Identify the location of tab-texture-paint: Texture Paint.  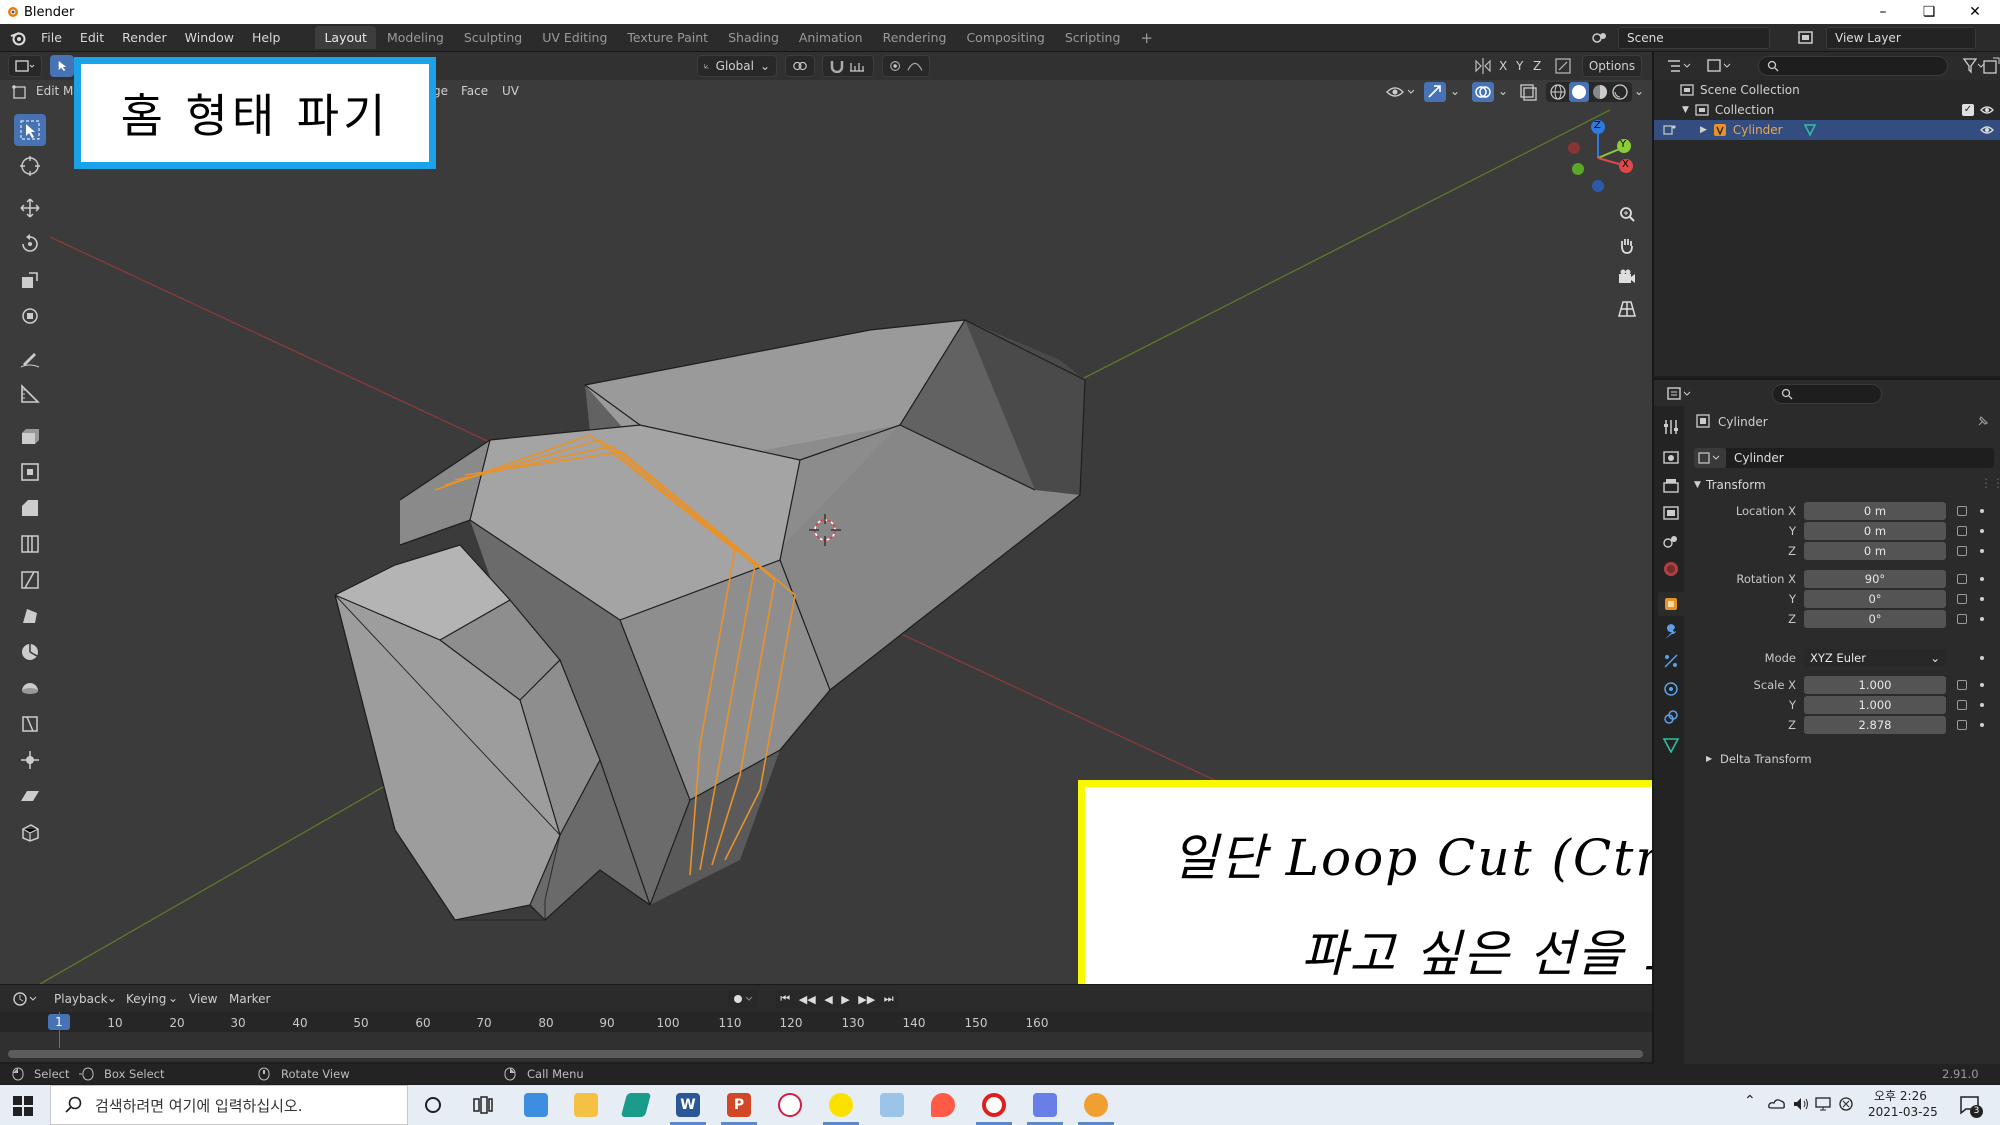
(667, 37).